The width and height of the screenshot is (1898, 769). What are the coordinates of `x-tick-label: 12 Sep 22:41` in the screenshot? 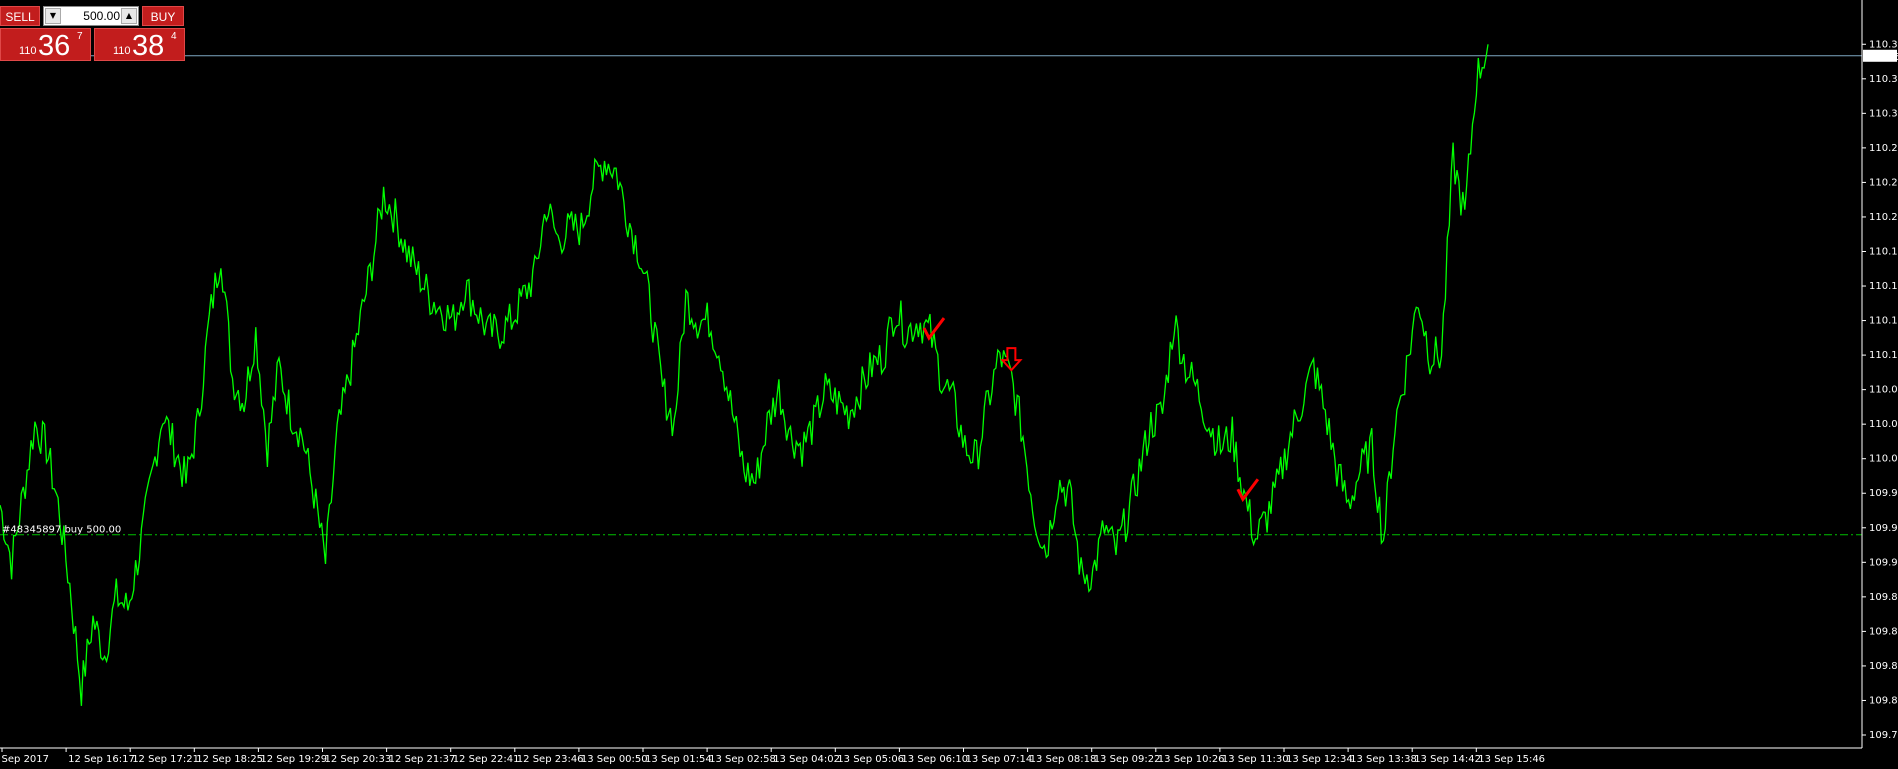 It's located at (486, 759).